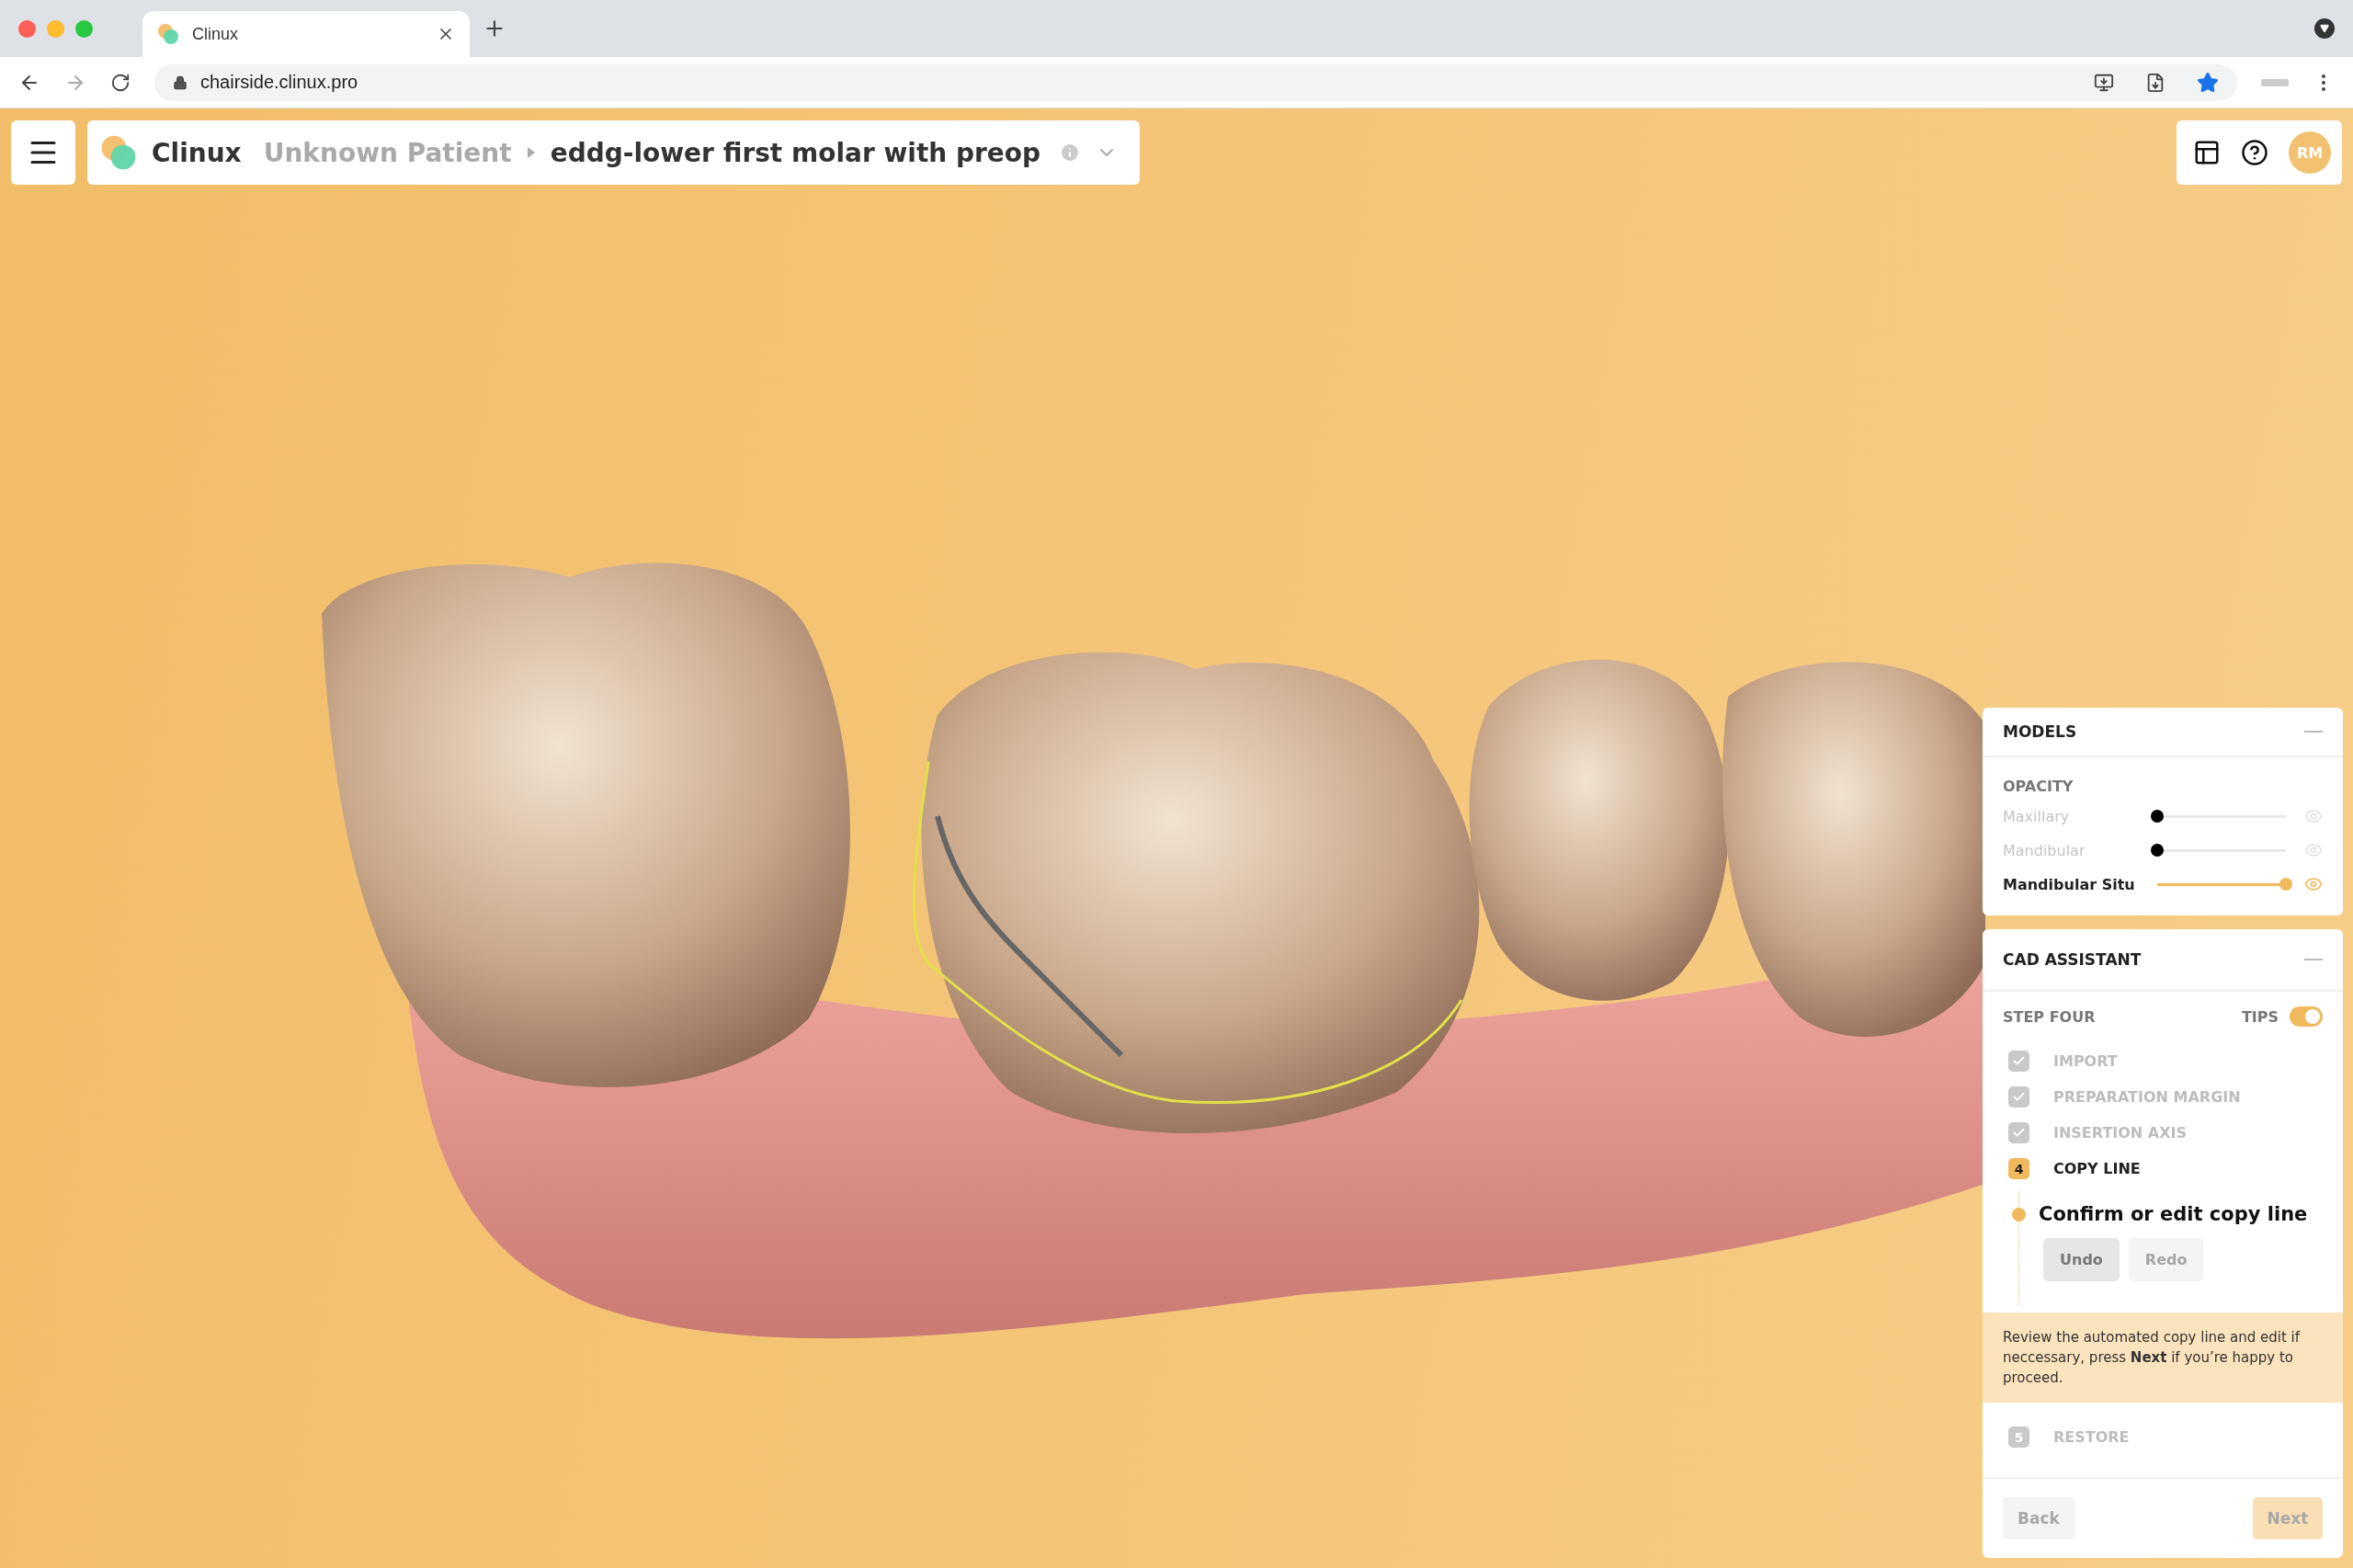 The height and width of the screenshot is (1568, 2353). I want to click on task-title: Confirm or edit copy line, so click(2173, 1214).